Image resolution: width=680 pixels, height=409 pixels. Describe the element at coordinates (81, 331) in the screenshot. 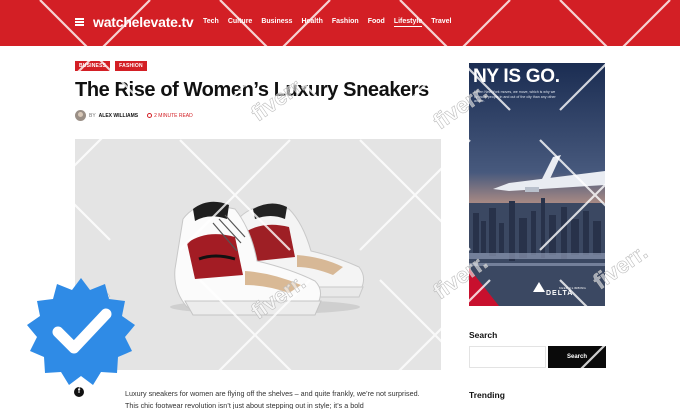

I see `verified-badge-icon` at that location.